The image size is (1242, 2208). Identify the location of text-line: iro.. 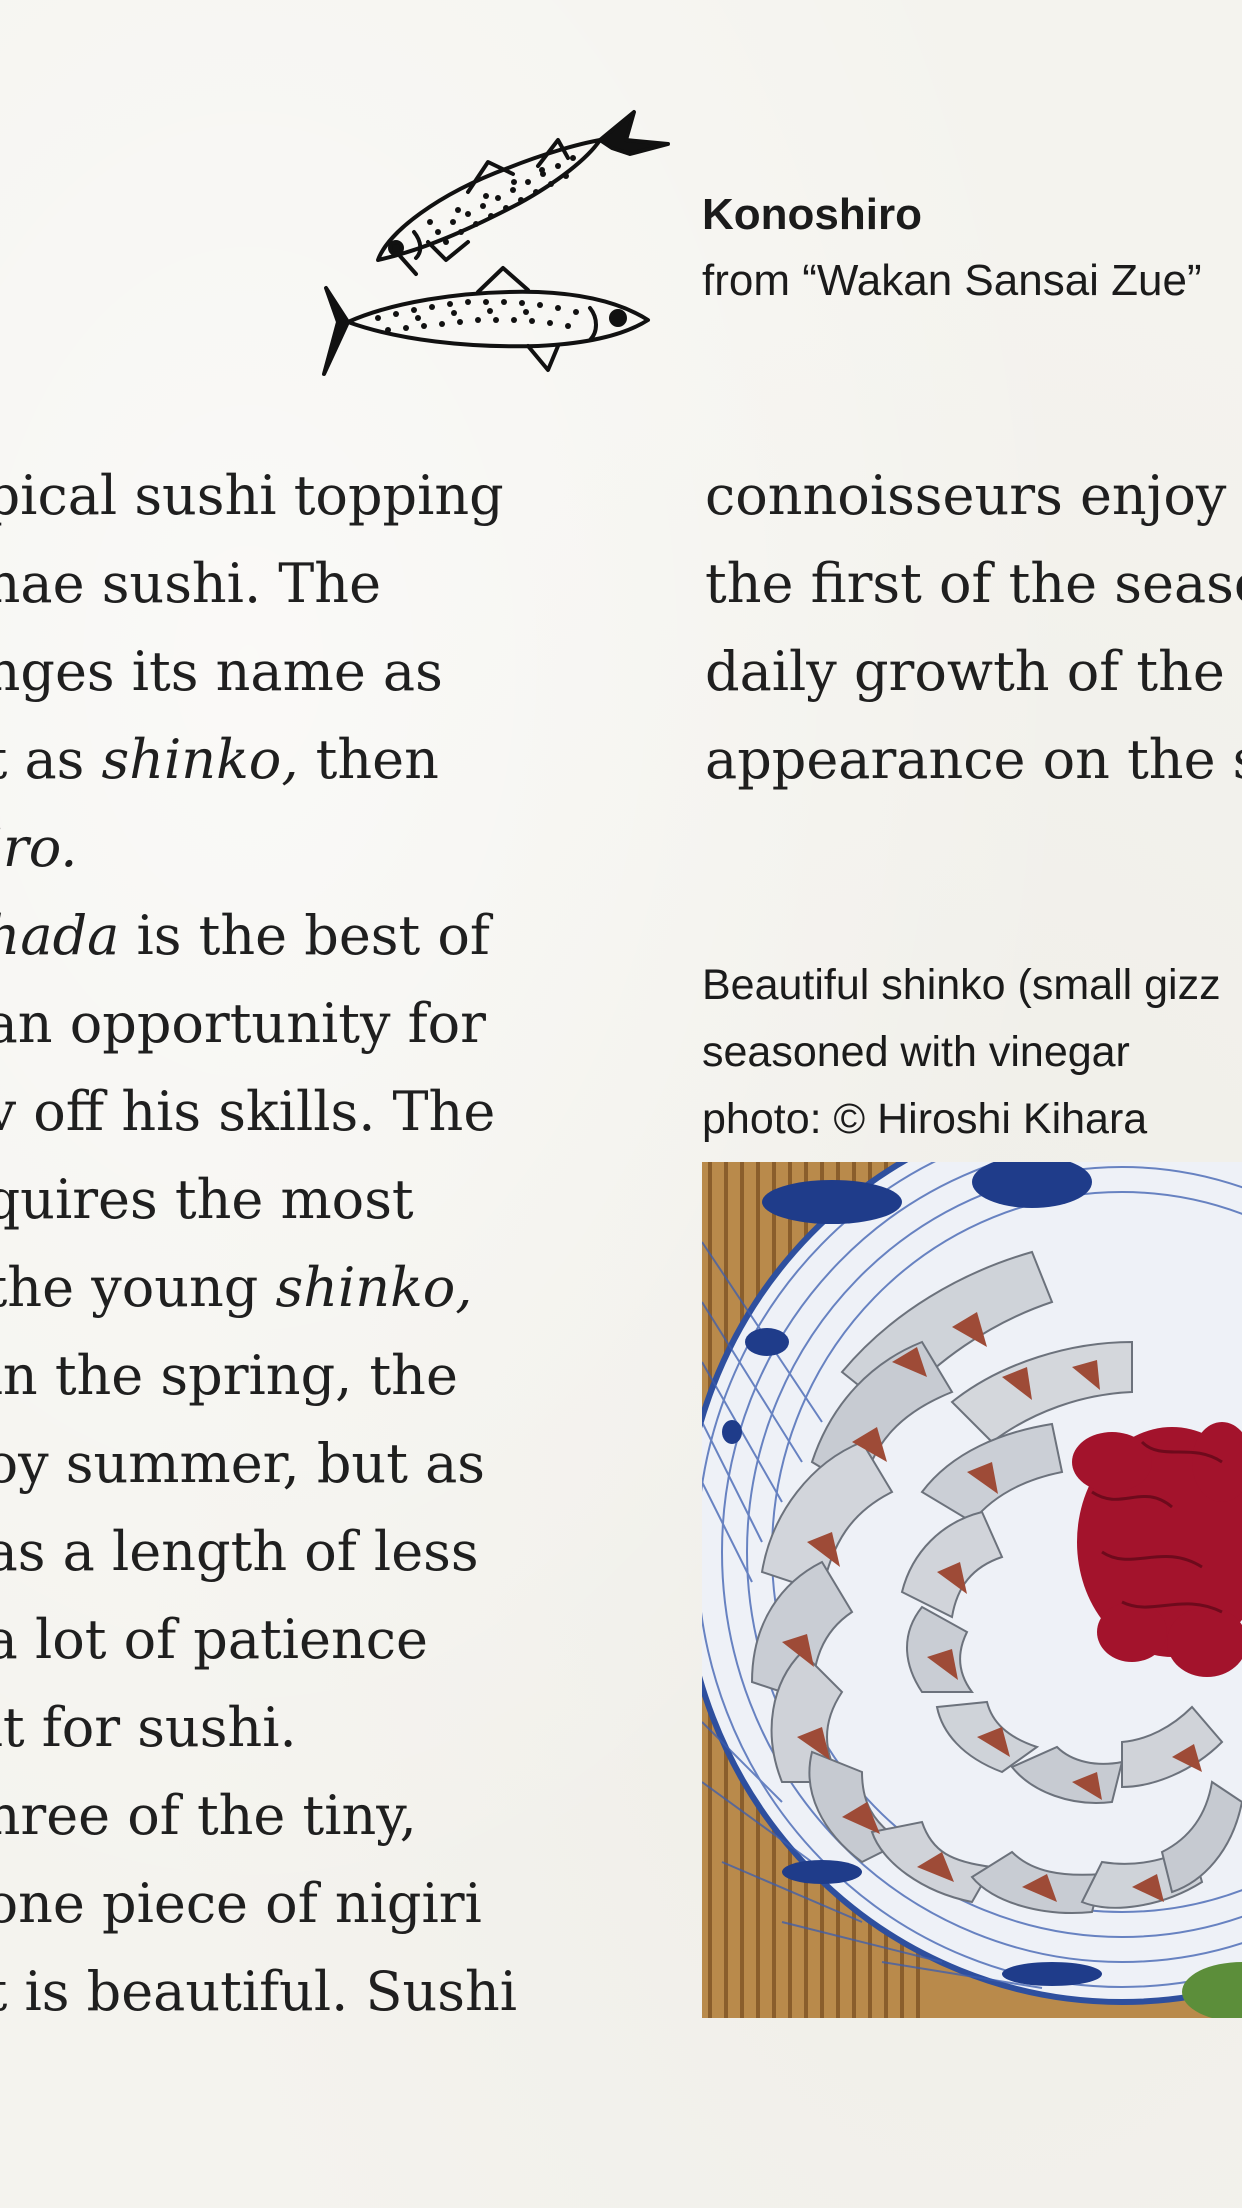
(258, 848).